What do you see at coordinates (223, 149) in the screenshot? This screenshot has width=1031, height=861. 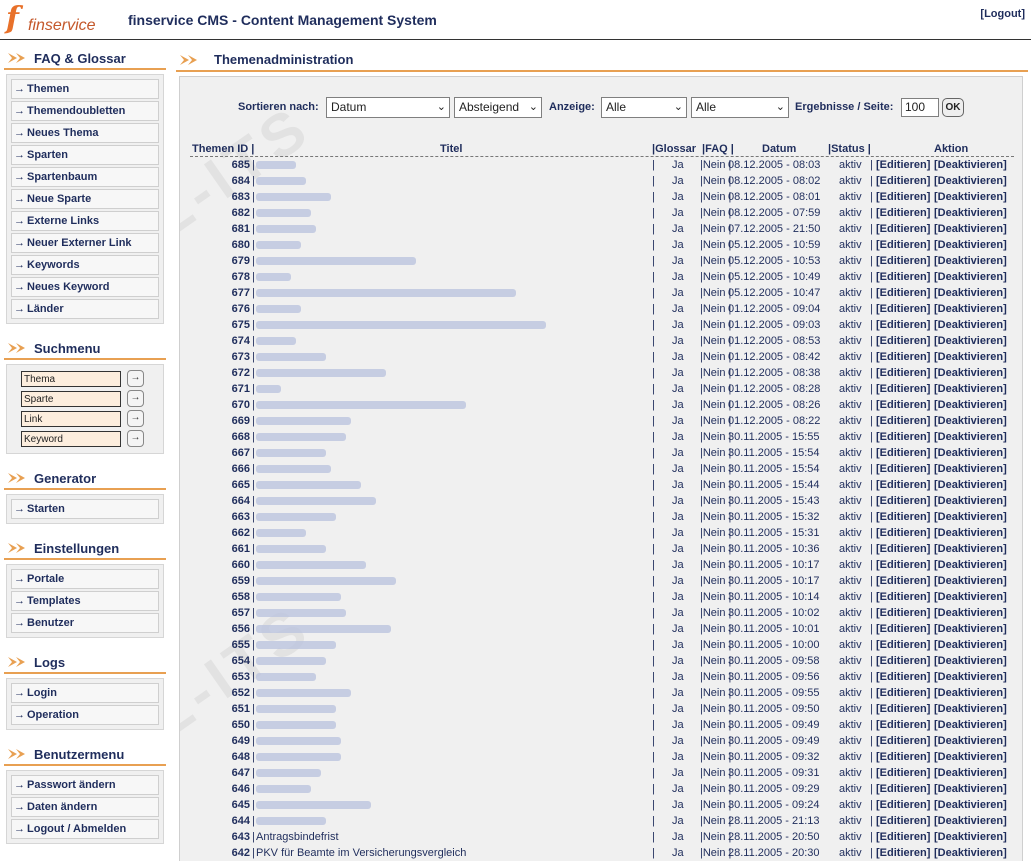 I see `col-header-id: Themen ID |` at bounding box center [223, 149].